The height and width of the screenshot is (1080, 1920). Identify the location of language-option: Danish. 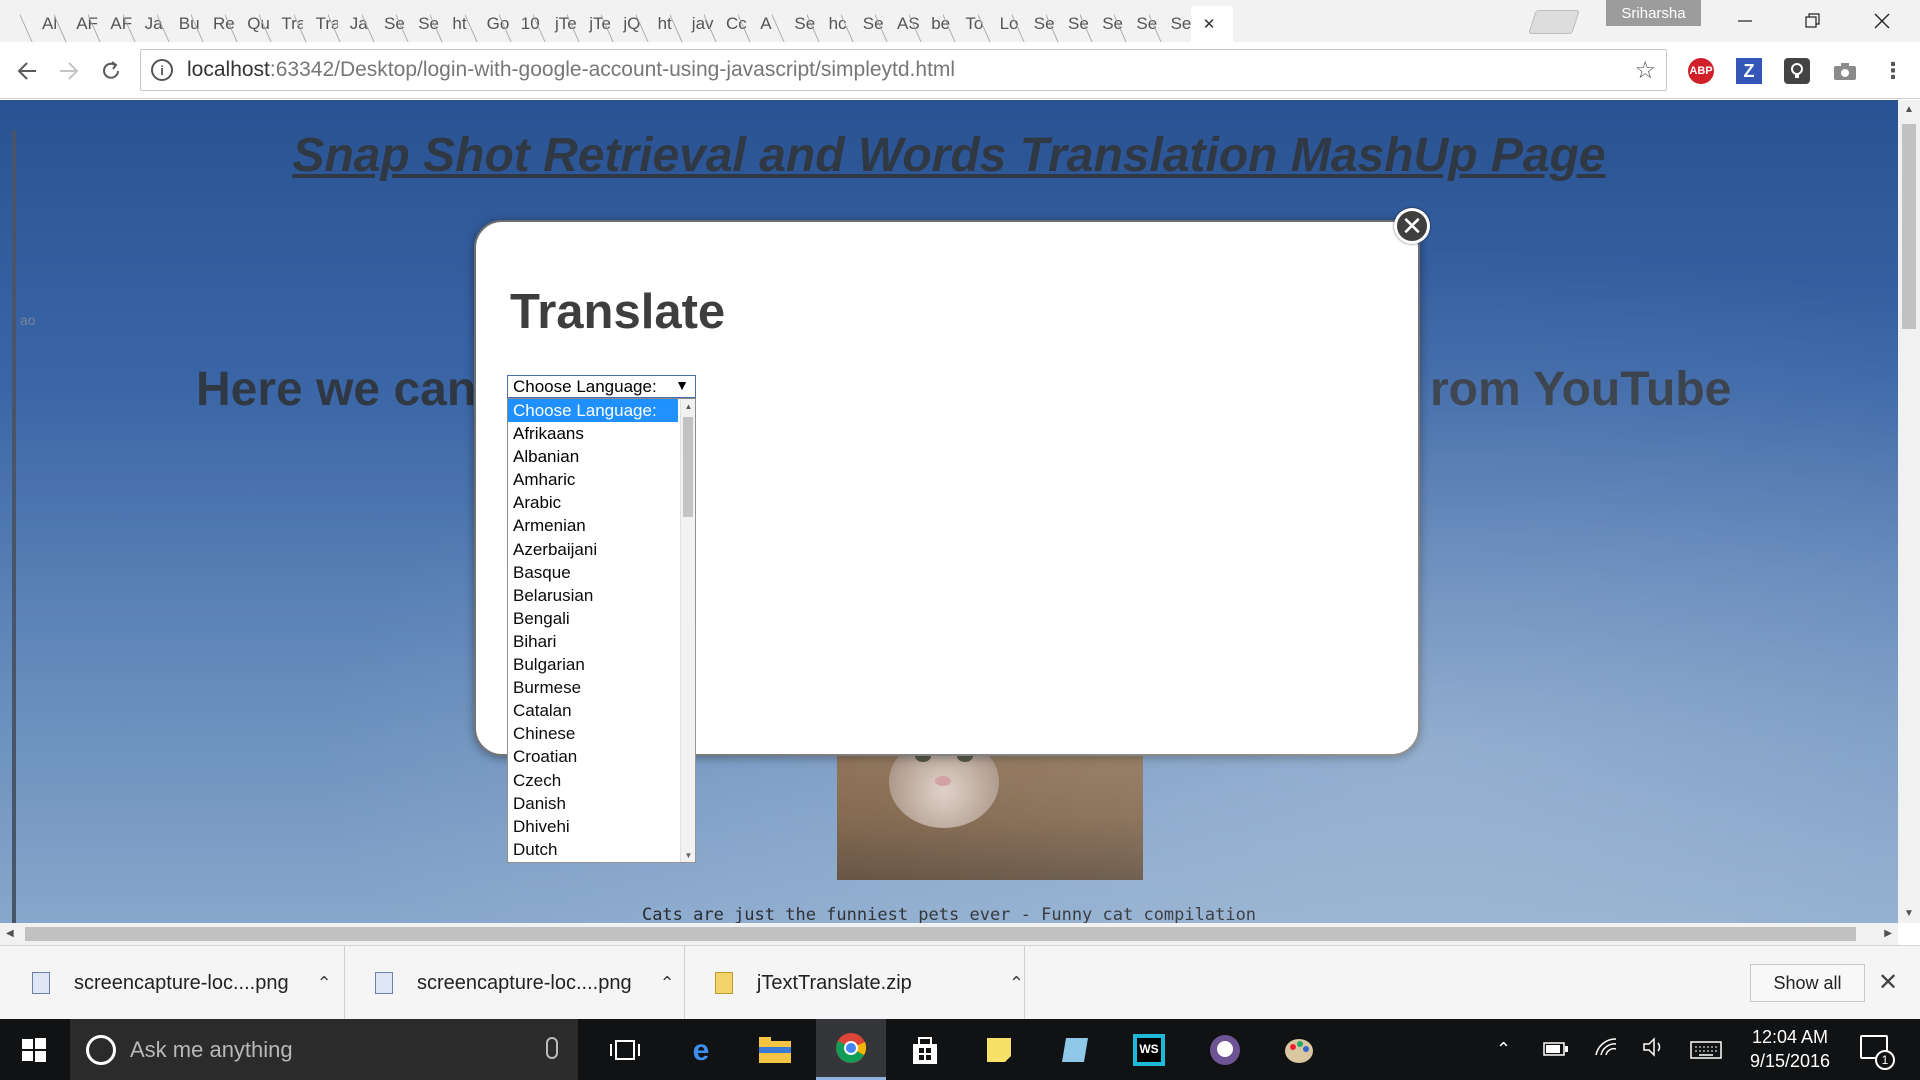
(593, 803).